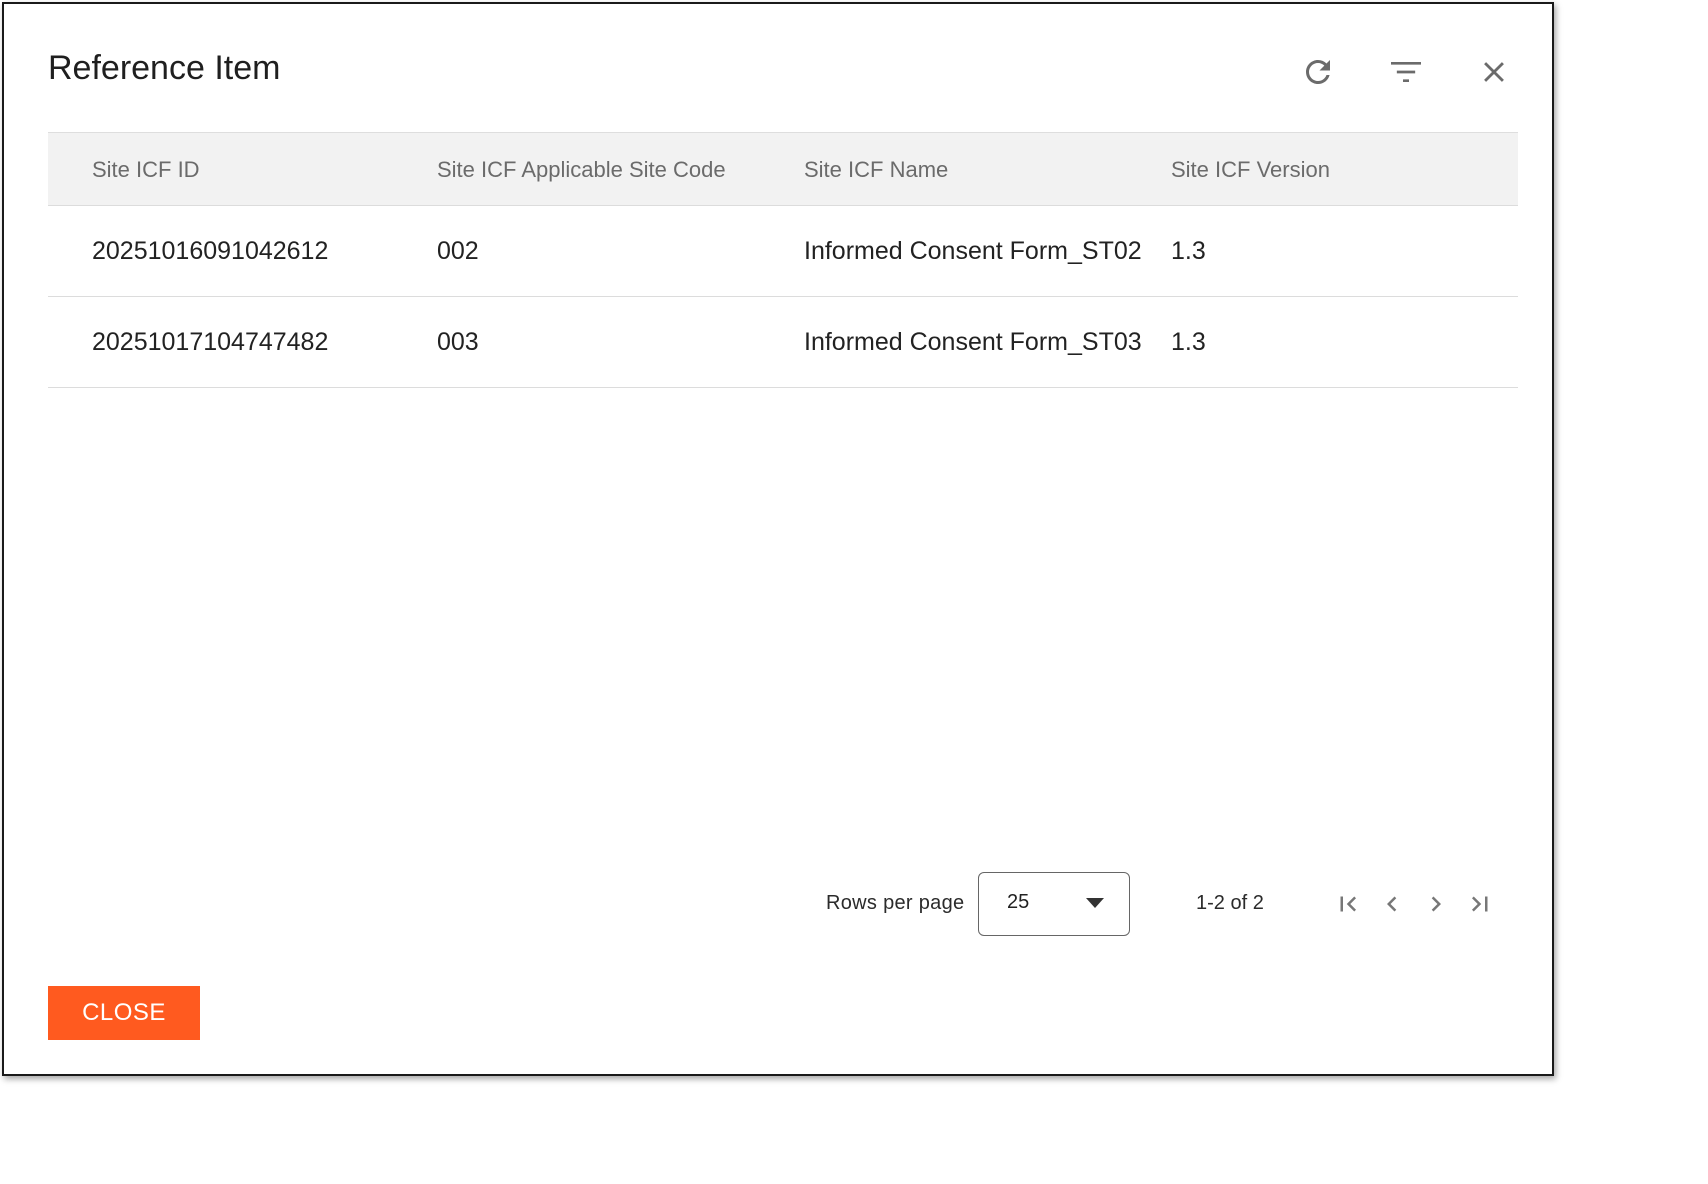  What do you see at coordinates (620, 342) in the screenshot?
I see `cell-applicable-site-code: 003` at bounding box center [620, 342].